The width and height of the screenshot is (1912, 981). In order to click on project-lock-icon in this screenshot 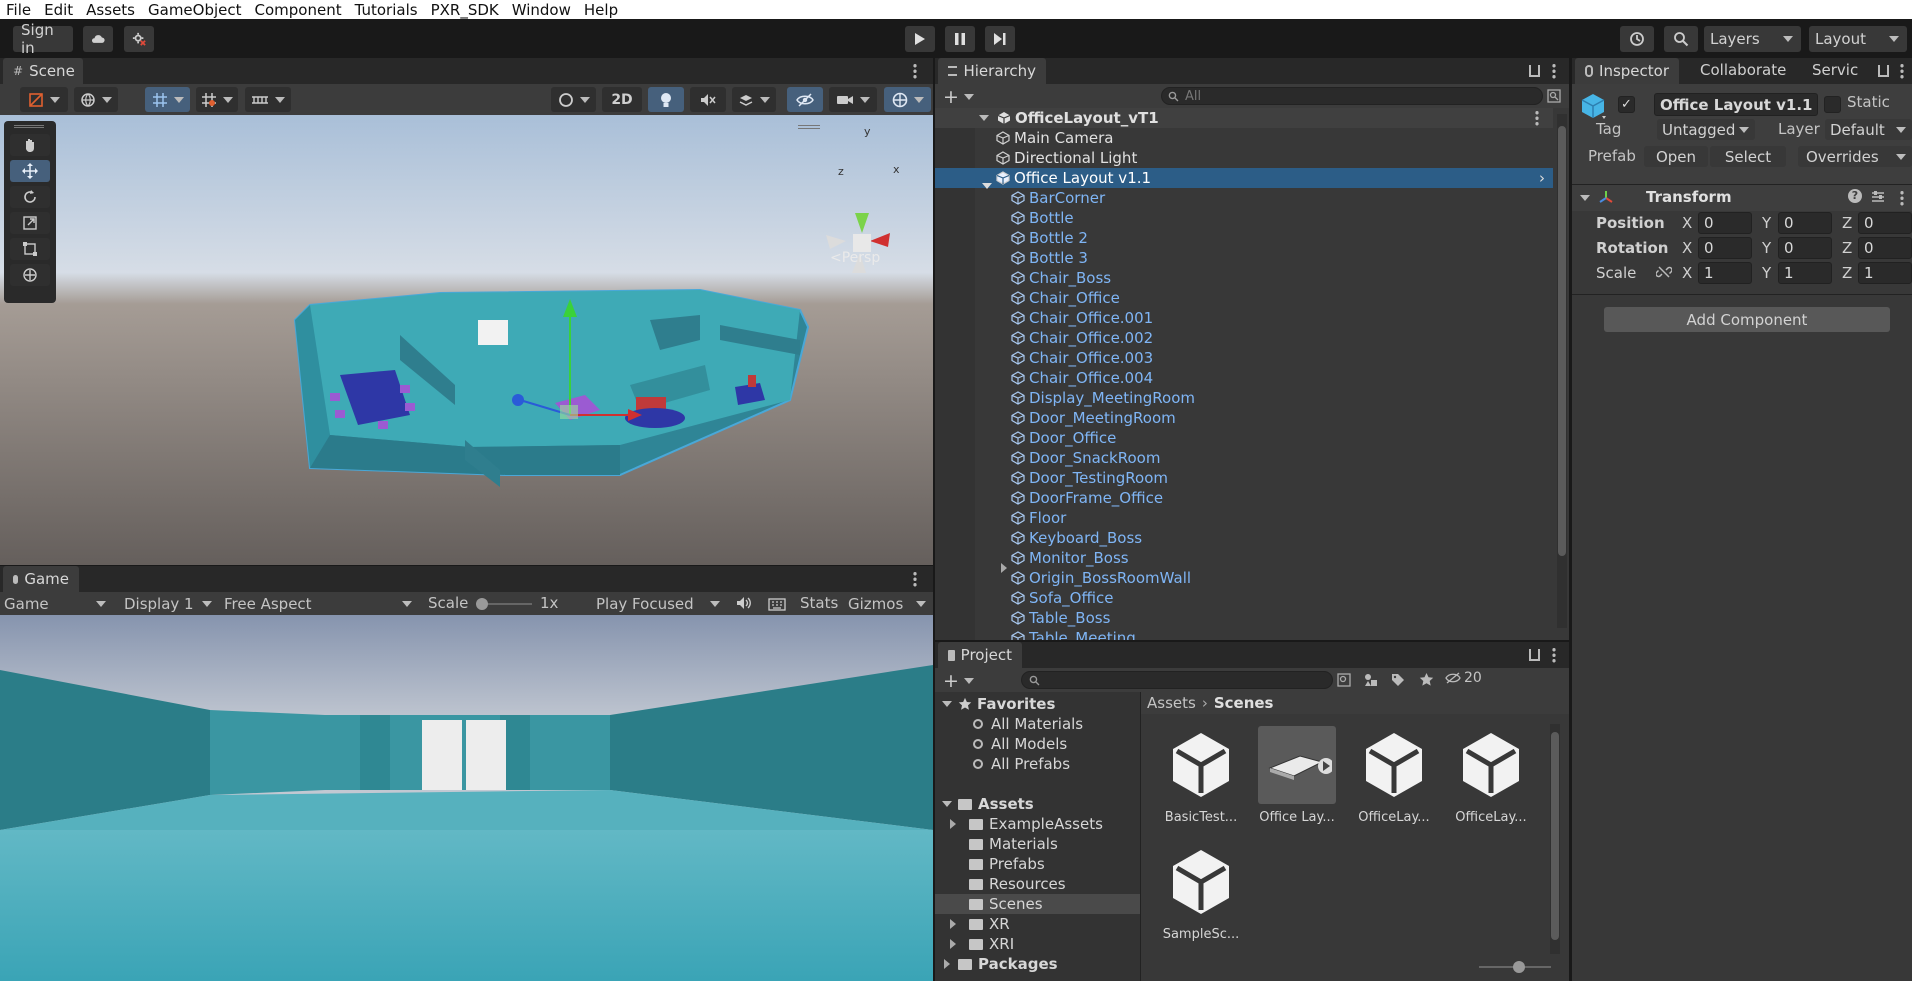, I will do `click(1534, 655)`.